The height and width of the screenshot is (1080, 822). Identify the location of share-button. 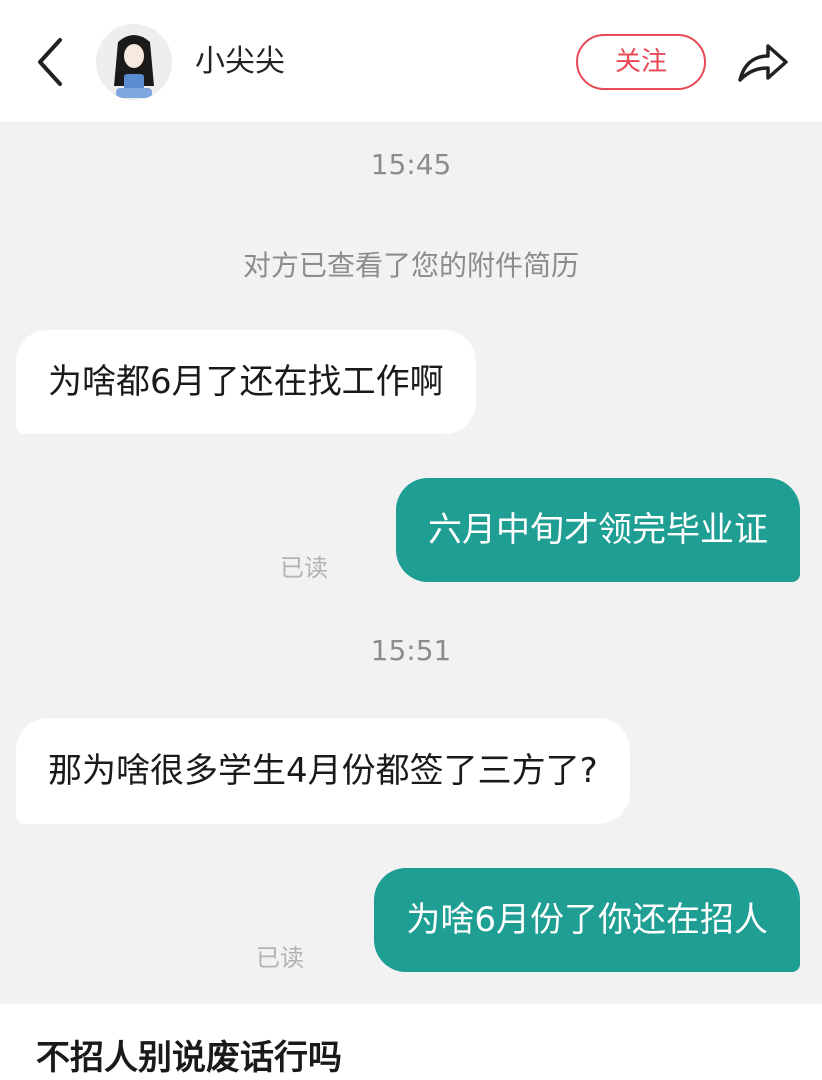
(762, 62).